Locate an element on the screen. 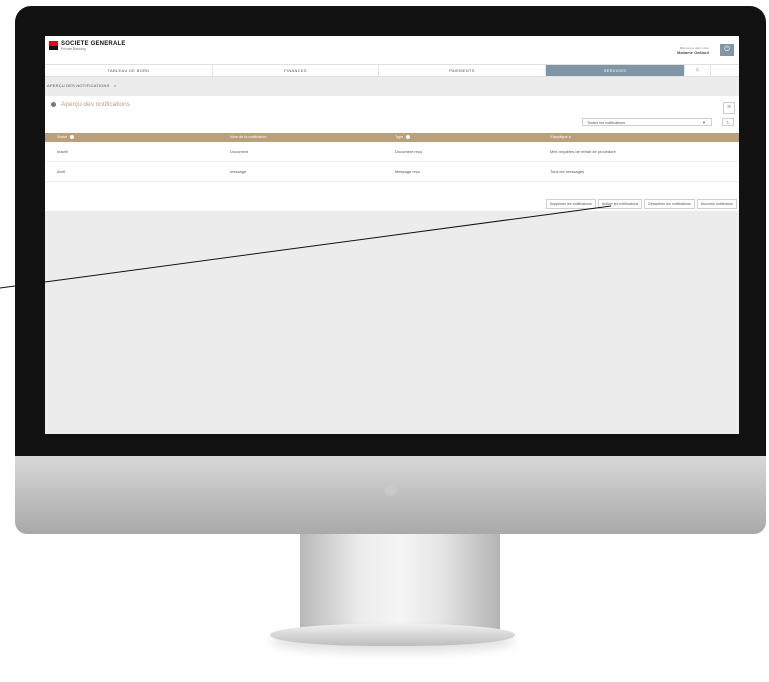 This screenshot has width=769, height=682. cell-name: Document is located at coordinates (239, 151).